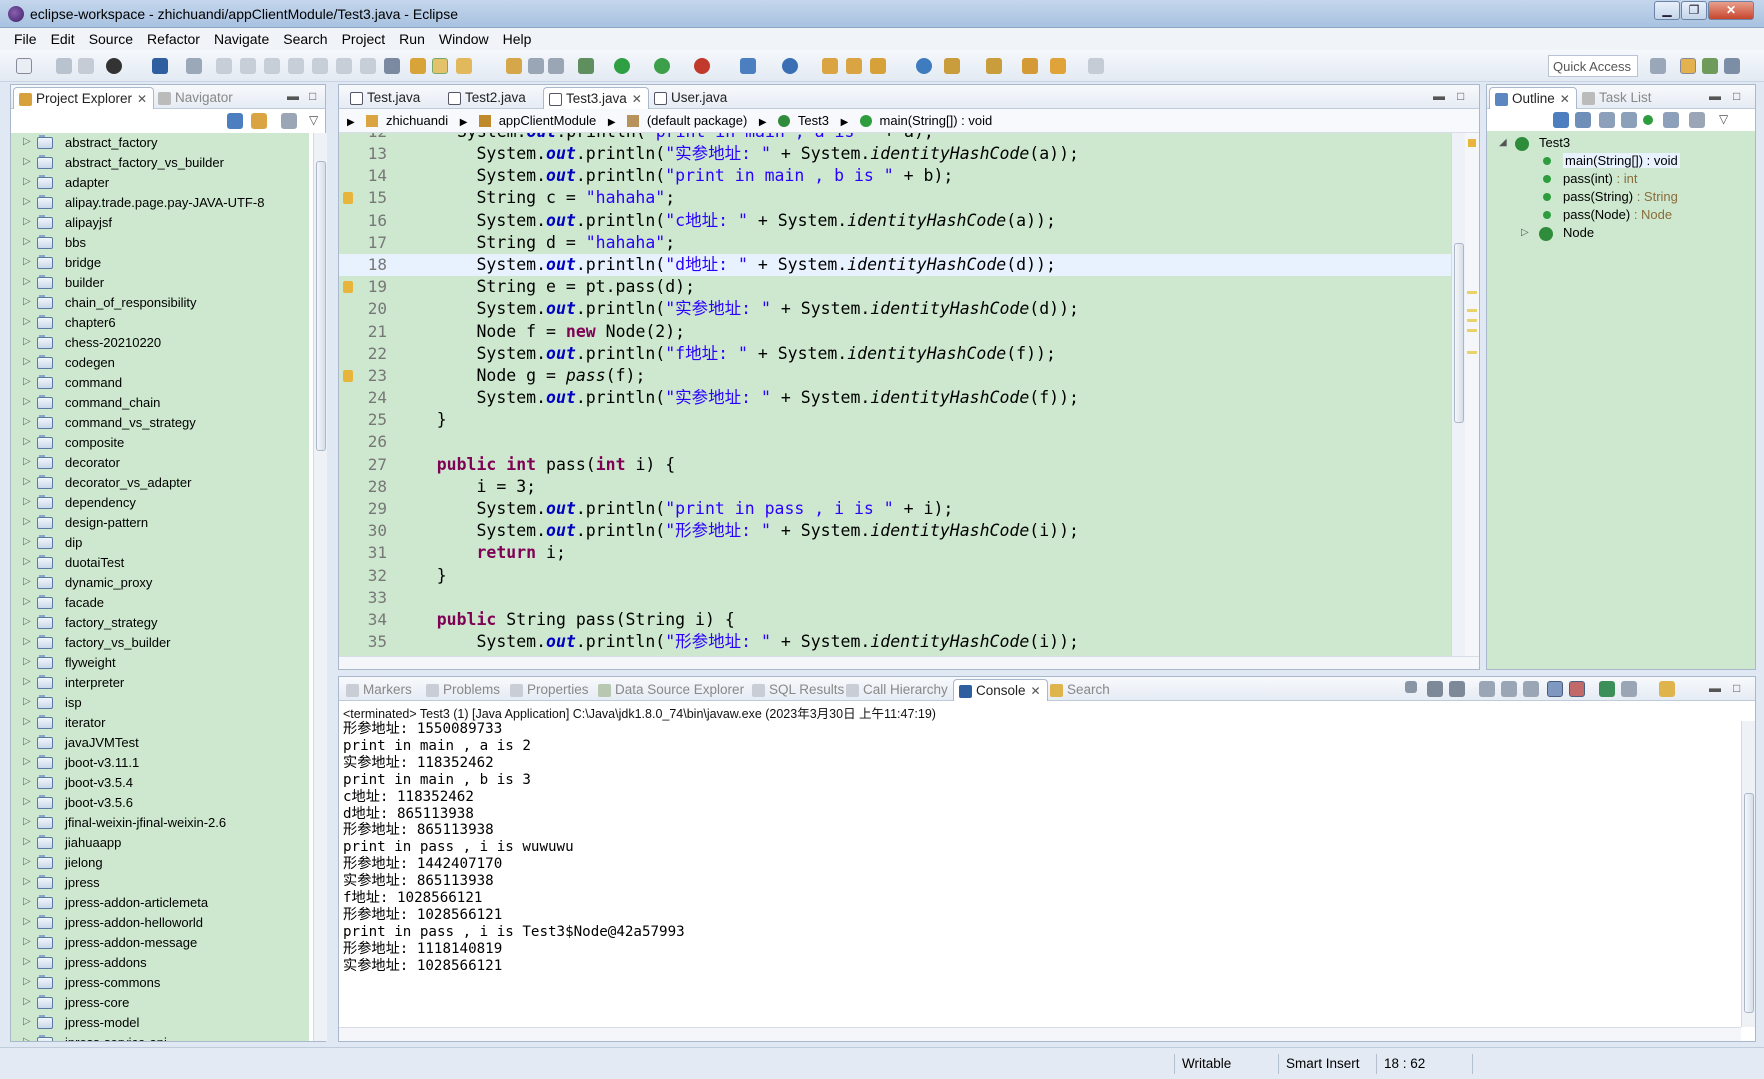 This screenshot has width=1764, height=1079. What do you see at coordinates (878, 66) in the screenshot?
I see `search-tool-icon` at bounding box center [878, 66].